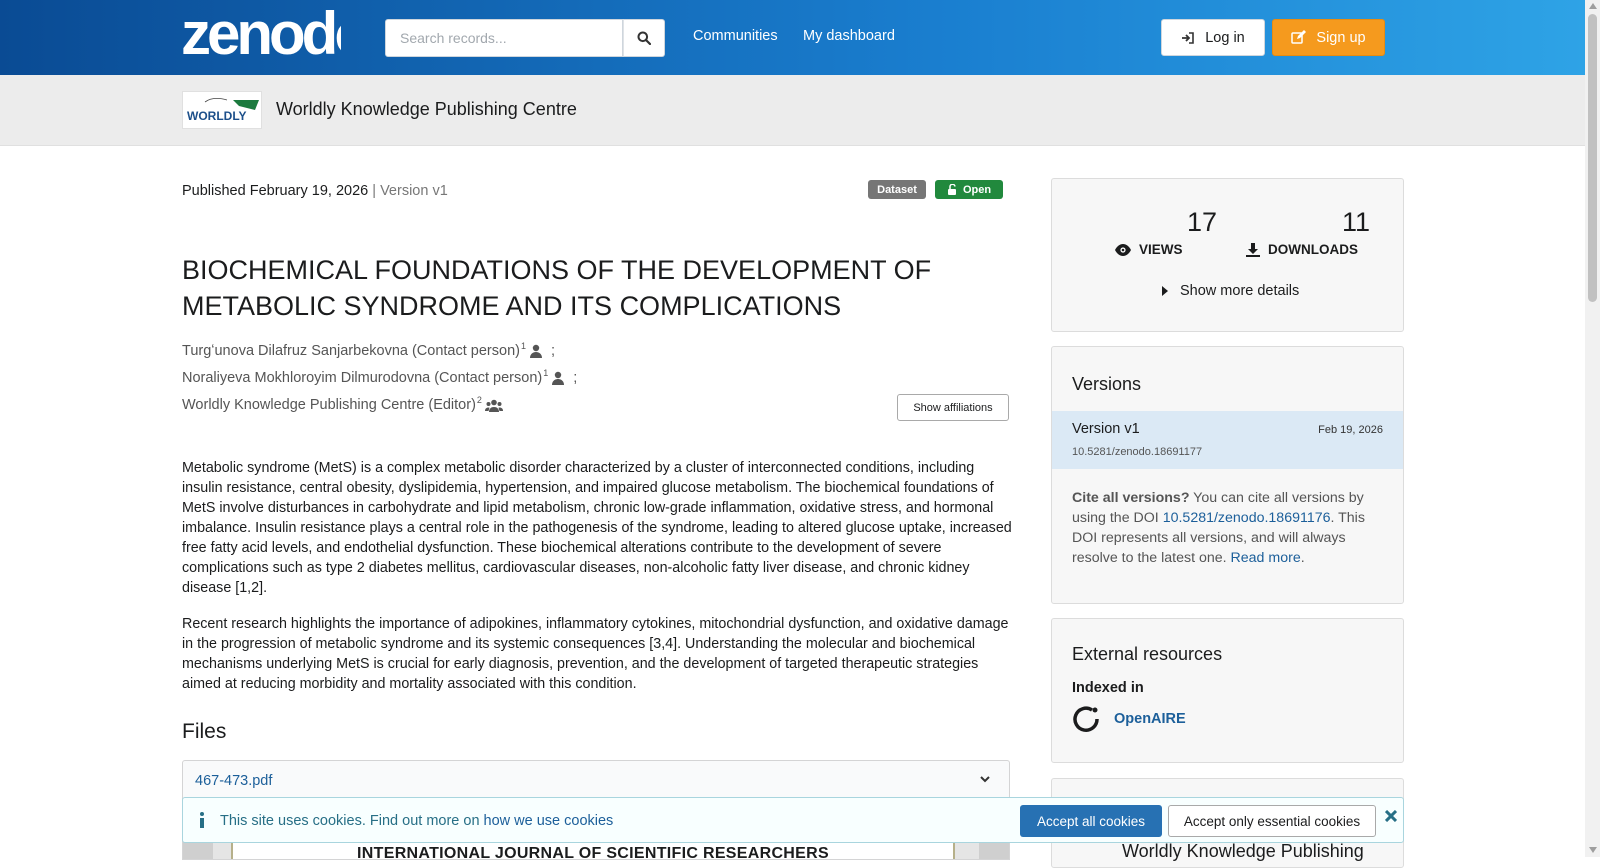  I want to click on cookie-policy-link: how we use cookies, so click(549, 821).